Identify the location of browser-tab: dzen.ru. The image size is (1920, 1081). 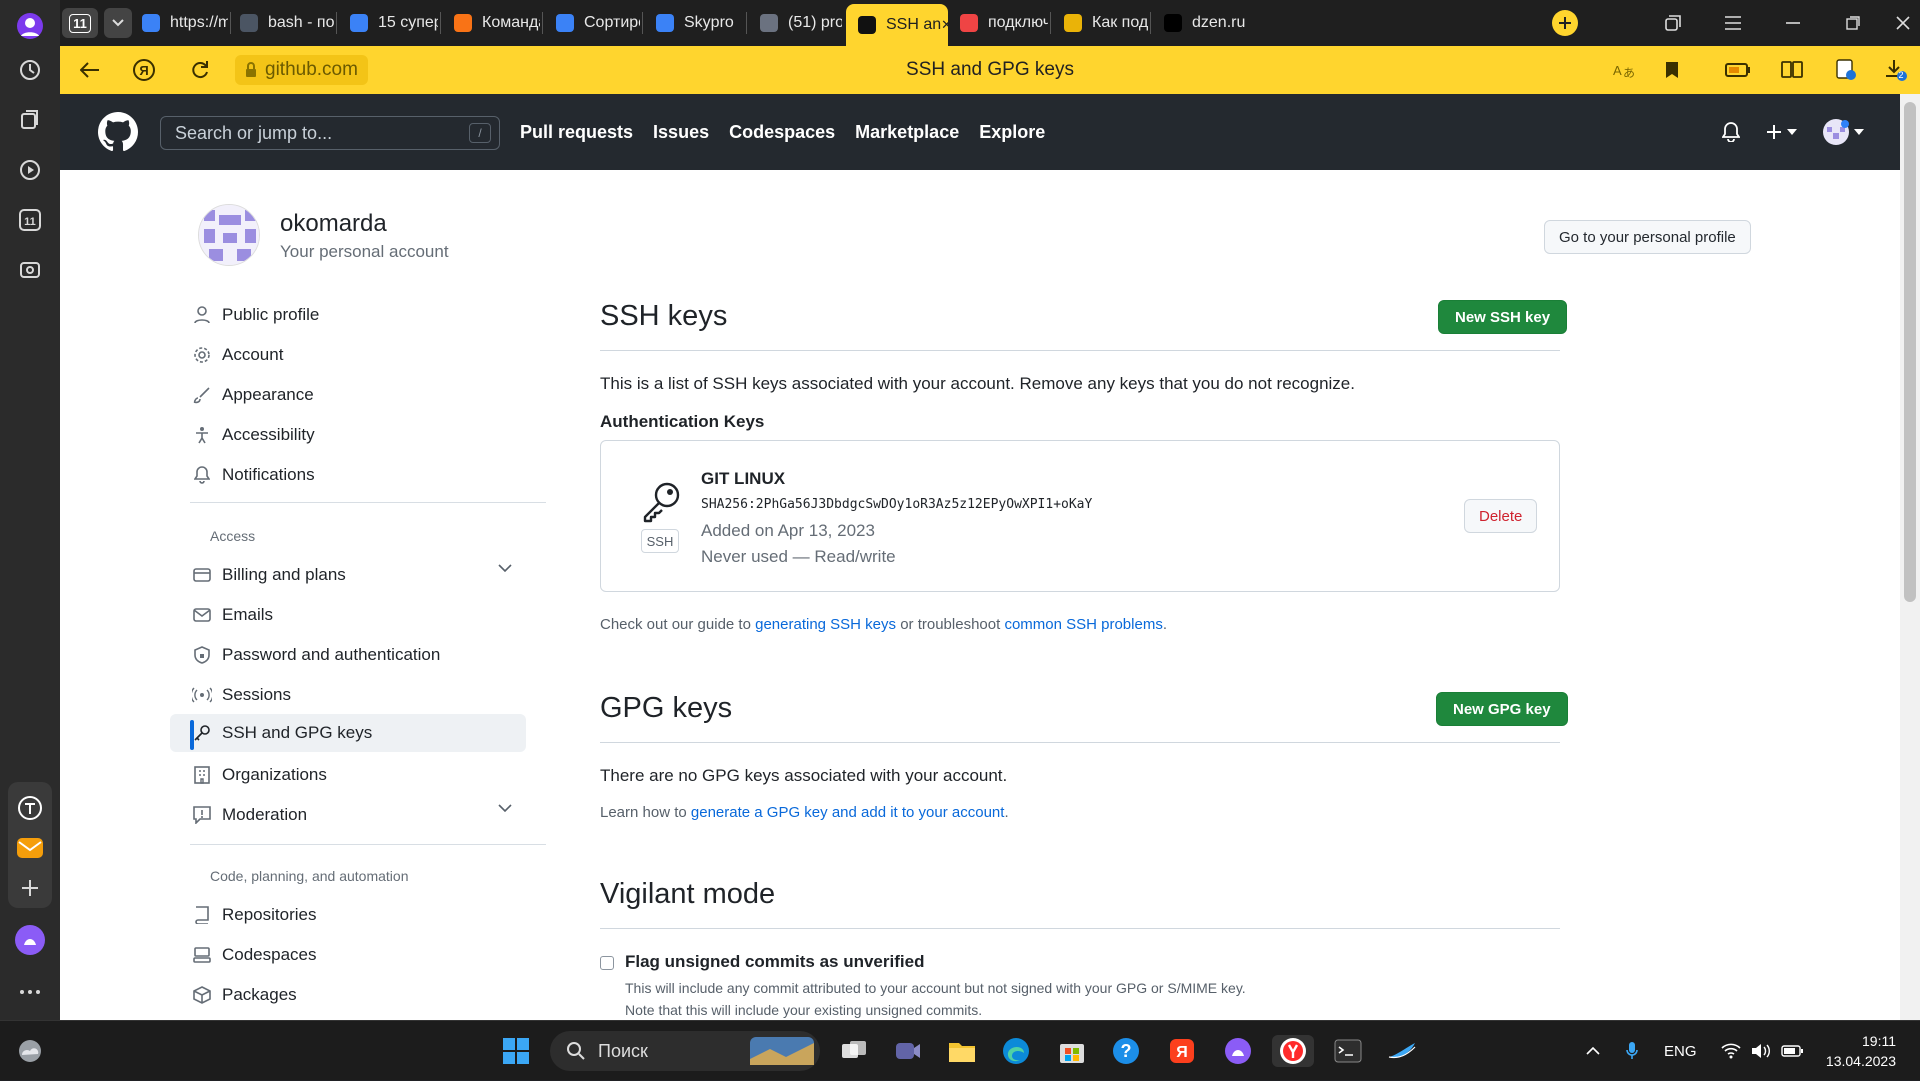
(1202, 23).